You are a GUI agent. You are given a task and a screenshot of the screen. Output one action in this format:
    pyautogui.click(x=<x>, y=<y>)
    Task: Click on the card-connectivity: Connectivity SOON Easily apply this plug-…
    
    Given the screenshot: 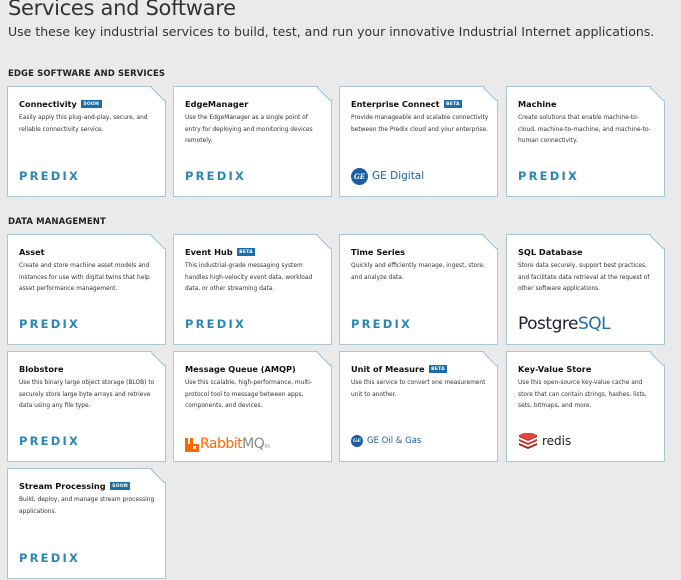 What is the action you would take?
    pyautogui.click(x=86, y=141)
    